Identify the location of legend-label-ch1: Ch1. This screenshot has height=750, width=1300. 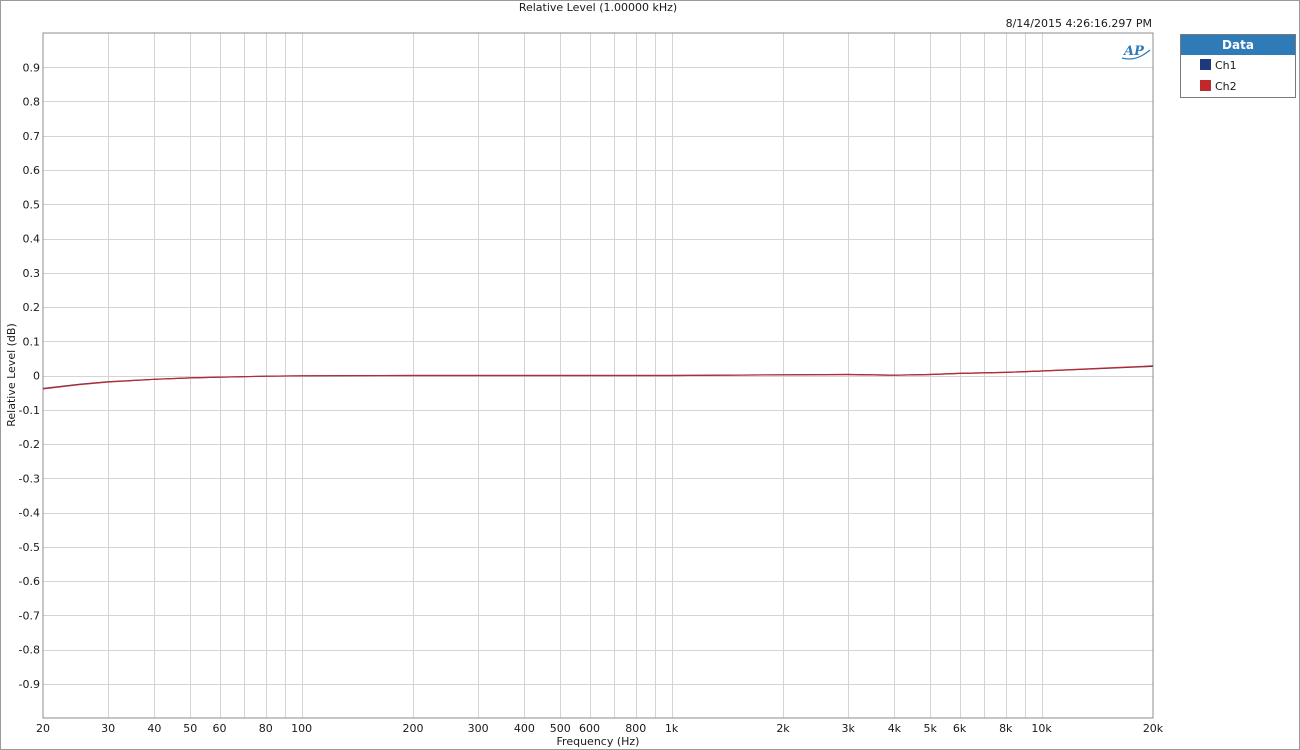
(1226, 65).